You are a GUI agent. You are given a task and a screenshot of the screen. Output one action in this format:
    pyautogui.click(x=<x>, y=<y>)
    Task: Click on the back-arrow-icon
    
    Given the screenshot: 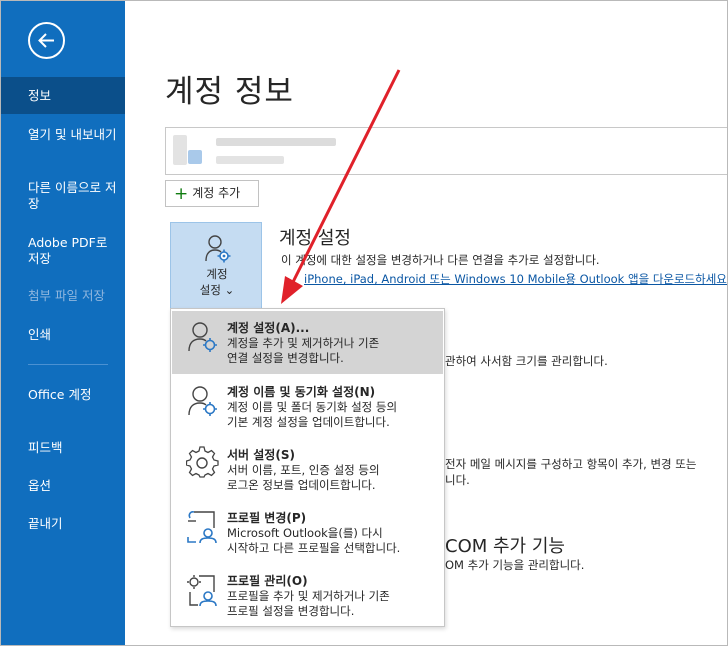 What is the action you would take?
    pyautogui.click(x=46, y=40)
    